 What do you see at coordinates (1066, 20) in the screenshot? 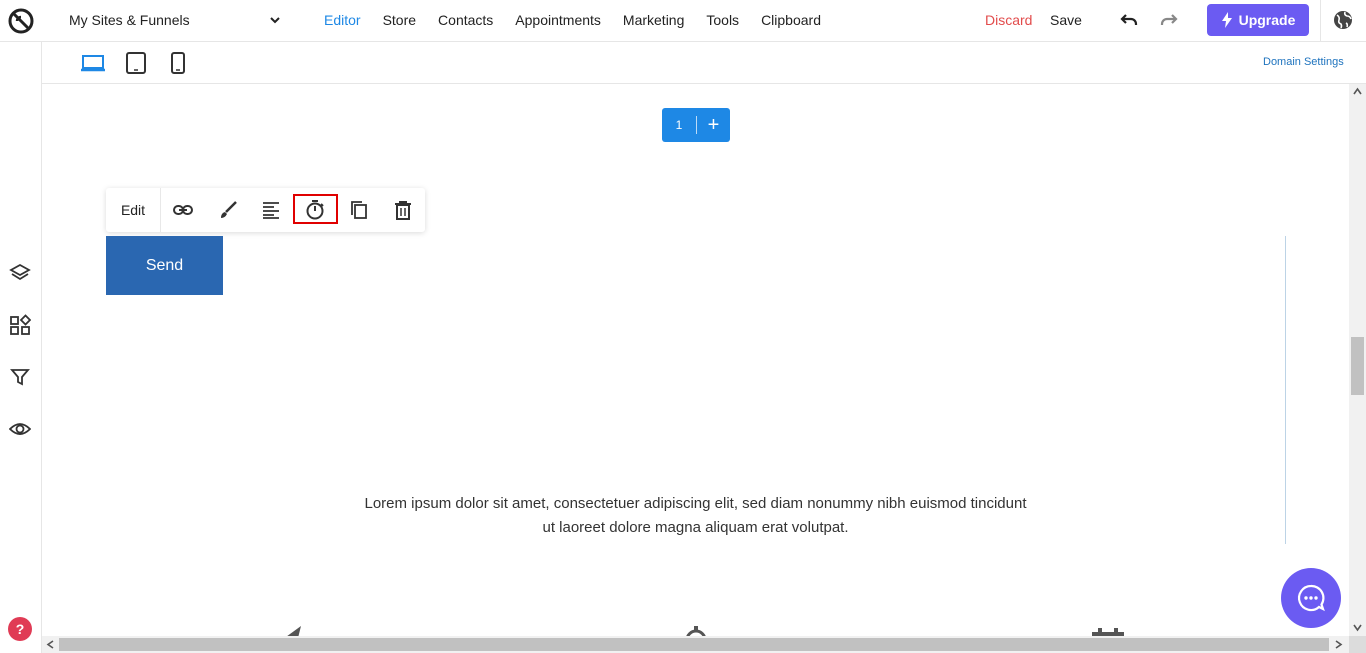
I see `save-button: Save` at bounding box center [1066, 20].